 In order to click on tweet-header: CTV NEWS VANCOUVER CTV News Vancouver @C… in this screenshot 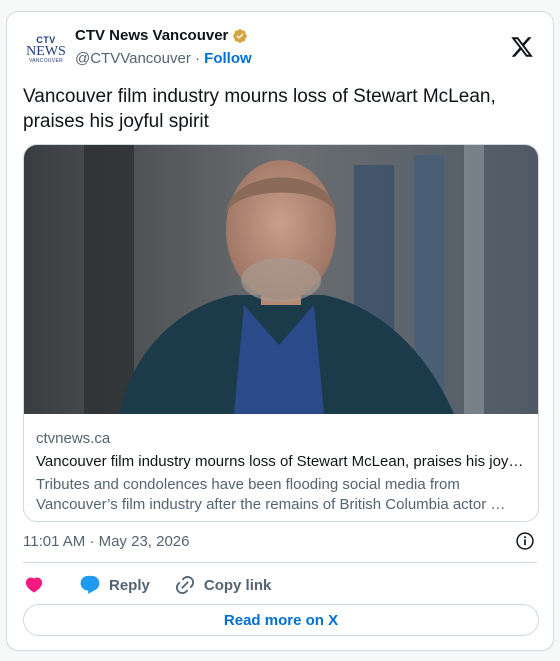, I will do `click(280, 50)`.